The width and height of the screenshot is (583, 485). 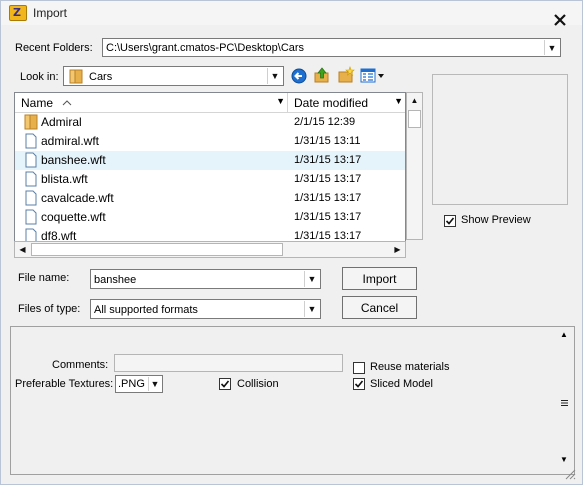 What do you see at coordinates (49, 309) in the screenshot?
I see `files-of-type-label: Files of type:` at bounding box center [49, 309].